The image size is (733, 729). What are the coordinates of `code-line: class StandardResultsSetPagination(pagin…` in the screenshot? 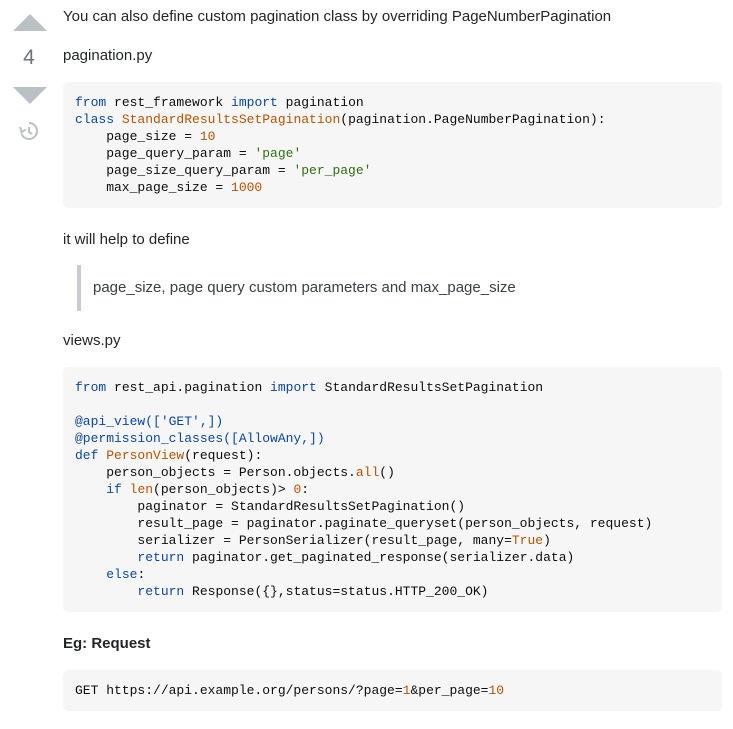 It's located at (392, 119).